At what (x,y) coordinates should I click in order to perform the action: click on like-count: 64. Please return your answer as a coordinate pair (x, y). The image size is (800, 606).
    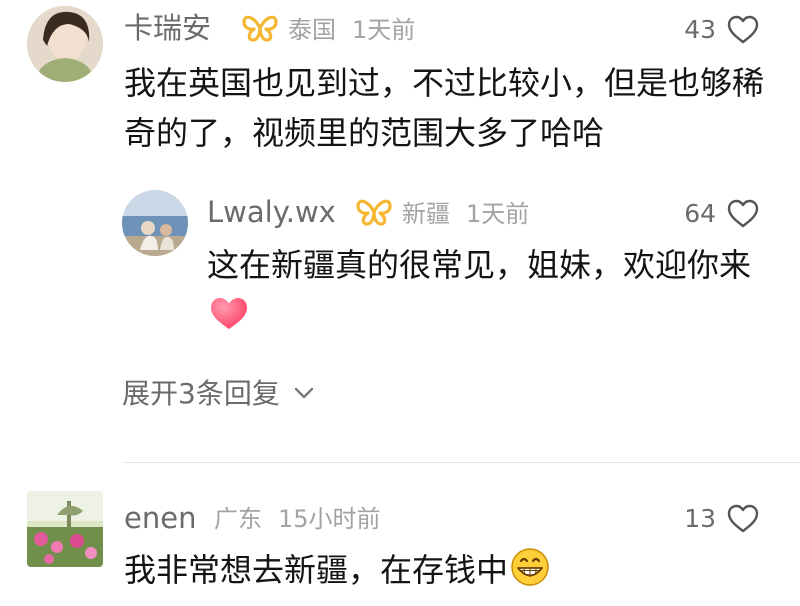
    Looking at the image, I should click on (700, 213).